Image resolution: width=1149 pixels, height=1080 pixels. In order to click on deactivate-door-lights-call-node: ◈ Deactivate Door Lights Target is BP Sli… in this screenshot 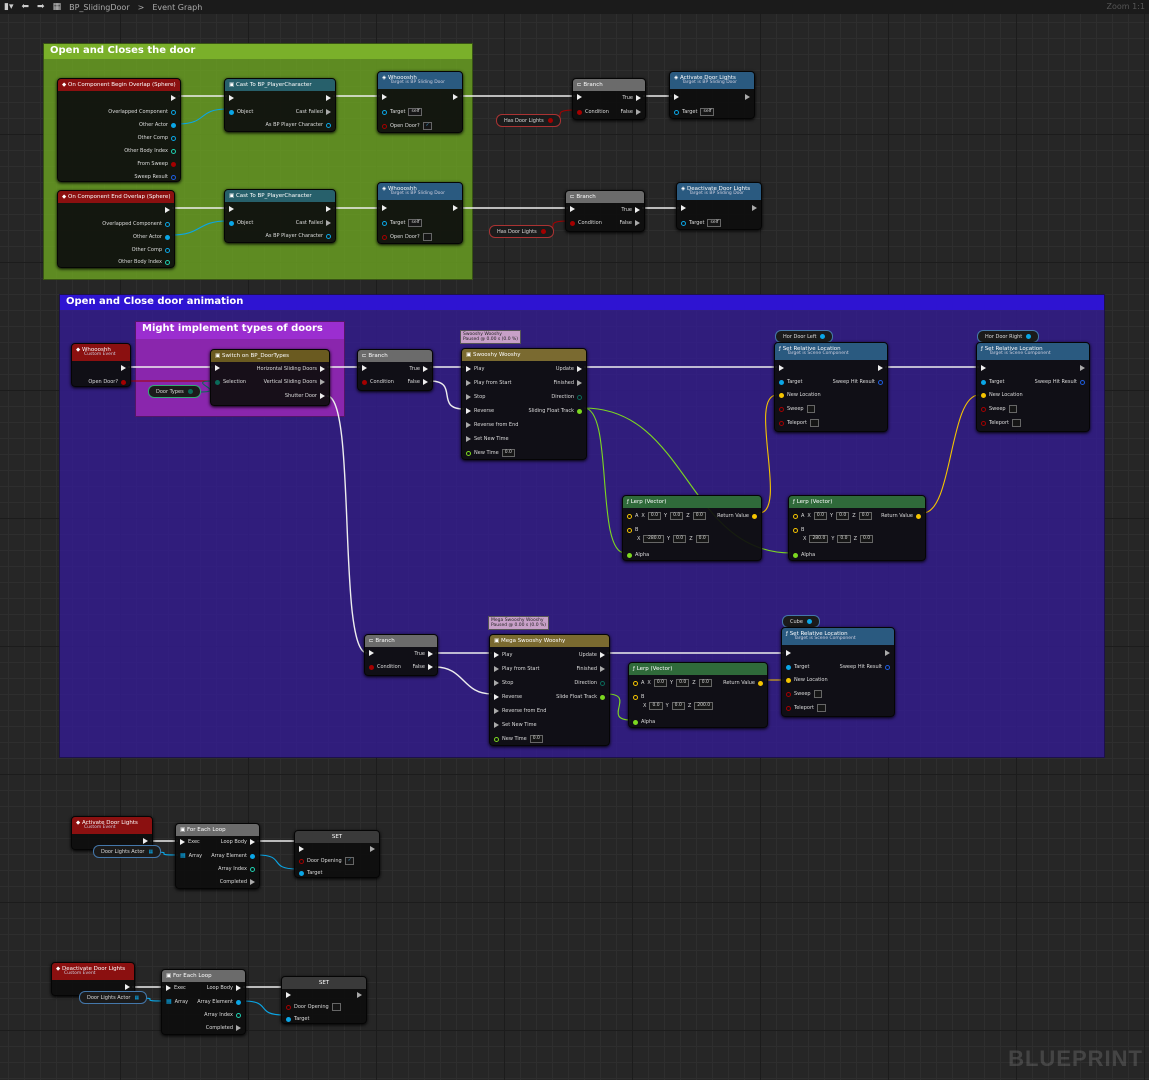, I will do `click(719, 206)`.